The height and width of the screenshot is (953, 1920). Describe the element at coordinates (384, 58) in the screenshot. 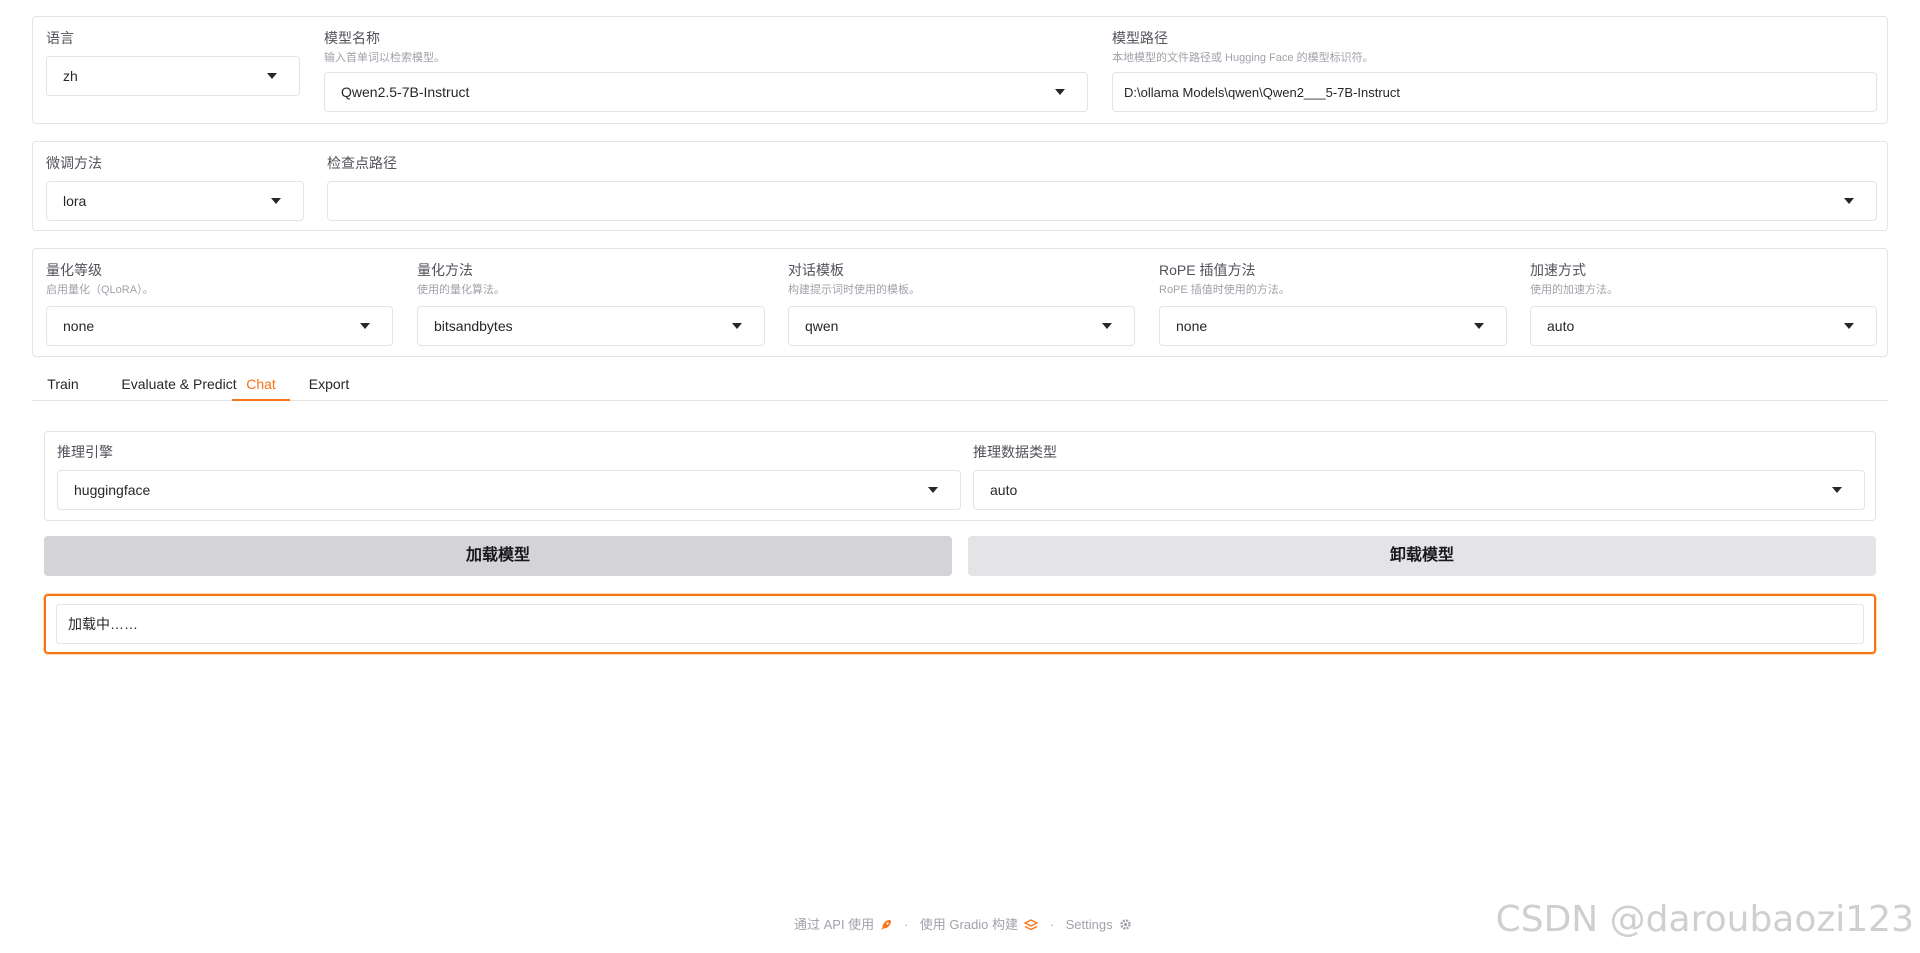

I see `model-name-info: 输入首单词以检索模型。` at that location.